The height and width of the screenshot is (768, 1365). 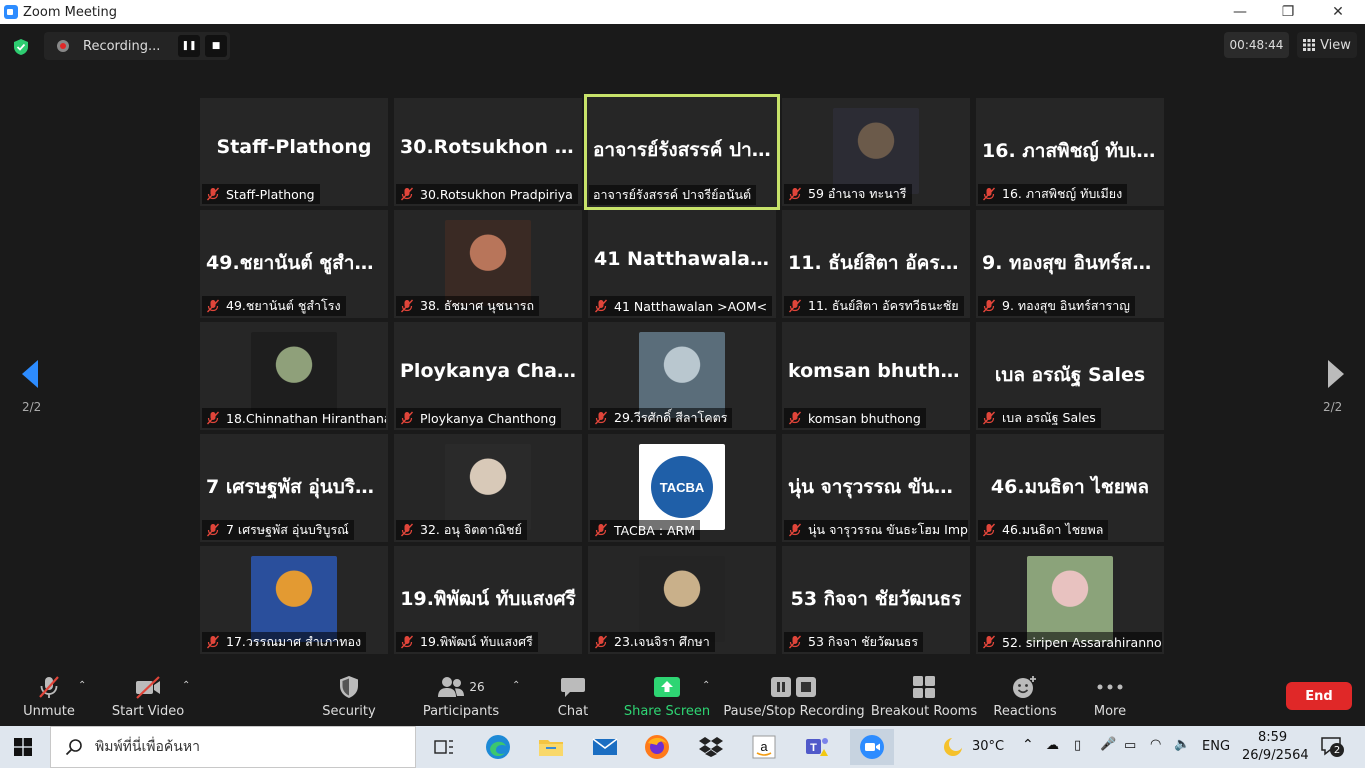 I want to click on participant-name-label: 29.วีรศักดิ์ สีลาโคตร, so click(x=661, y=418).